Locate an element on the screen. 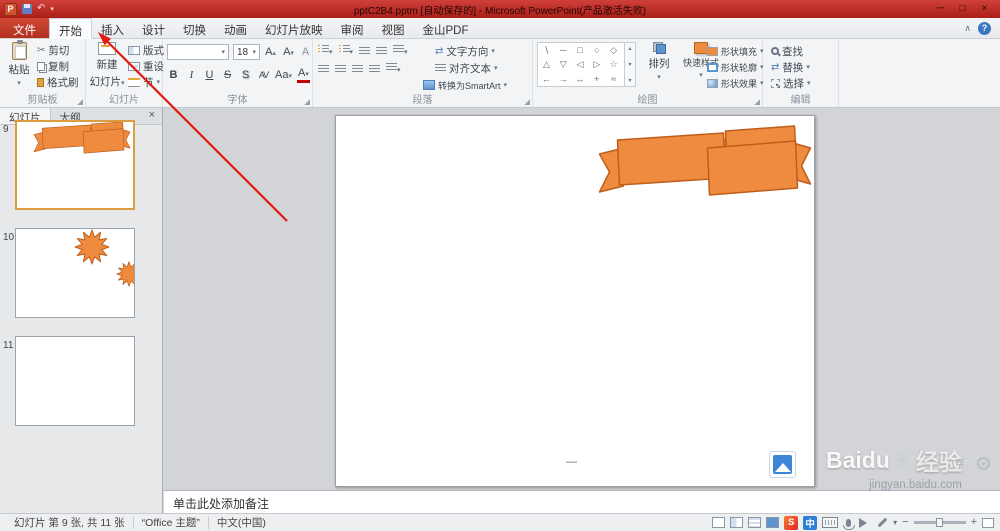 The width and height of the screenshot is (1000, 531). tab-animations: 动画 is located at coordinates (235, 28).